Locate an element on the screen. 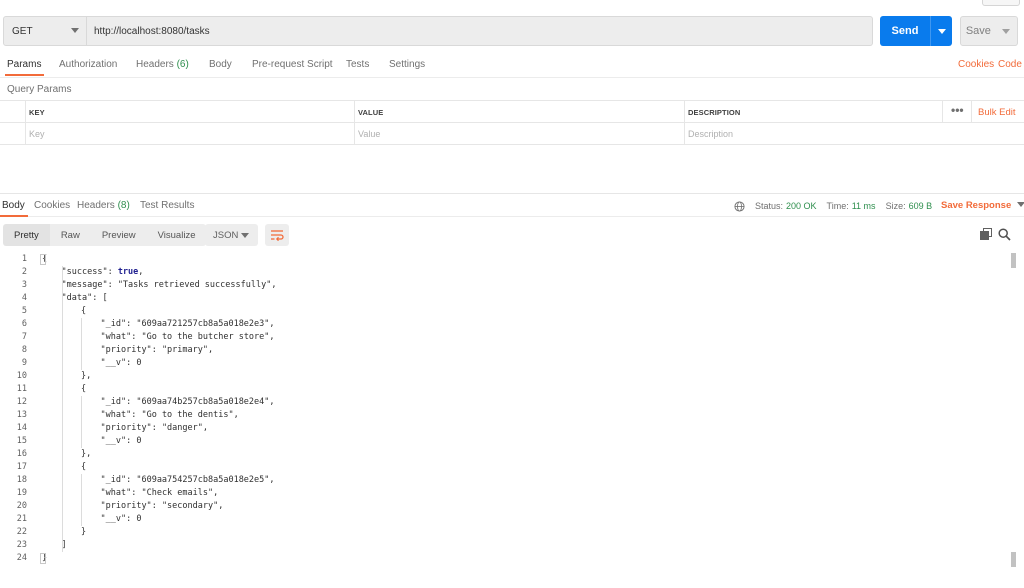 Image resolution: width=1024 pixels, height=588 pixels. cookies-link: Cookies is located at coordinates (976, 64).